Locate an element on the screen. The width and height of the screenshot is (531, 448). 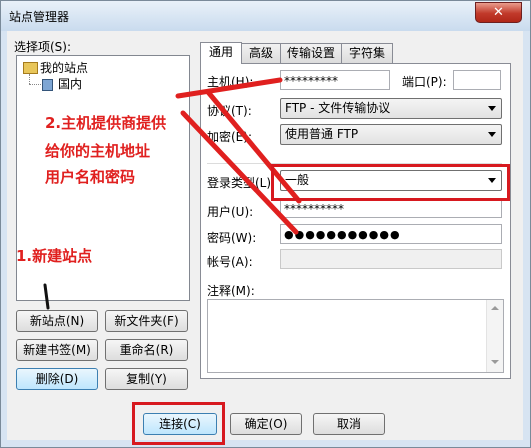
host-input: ********* is located at coordinates (335, 80).